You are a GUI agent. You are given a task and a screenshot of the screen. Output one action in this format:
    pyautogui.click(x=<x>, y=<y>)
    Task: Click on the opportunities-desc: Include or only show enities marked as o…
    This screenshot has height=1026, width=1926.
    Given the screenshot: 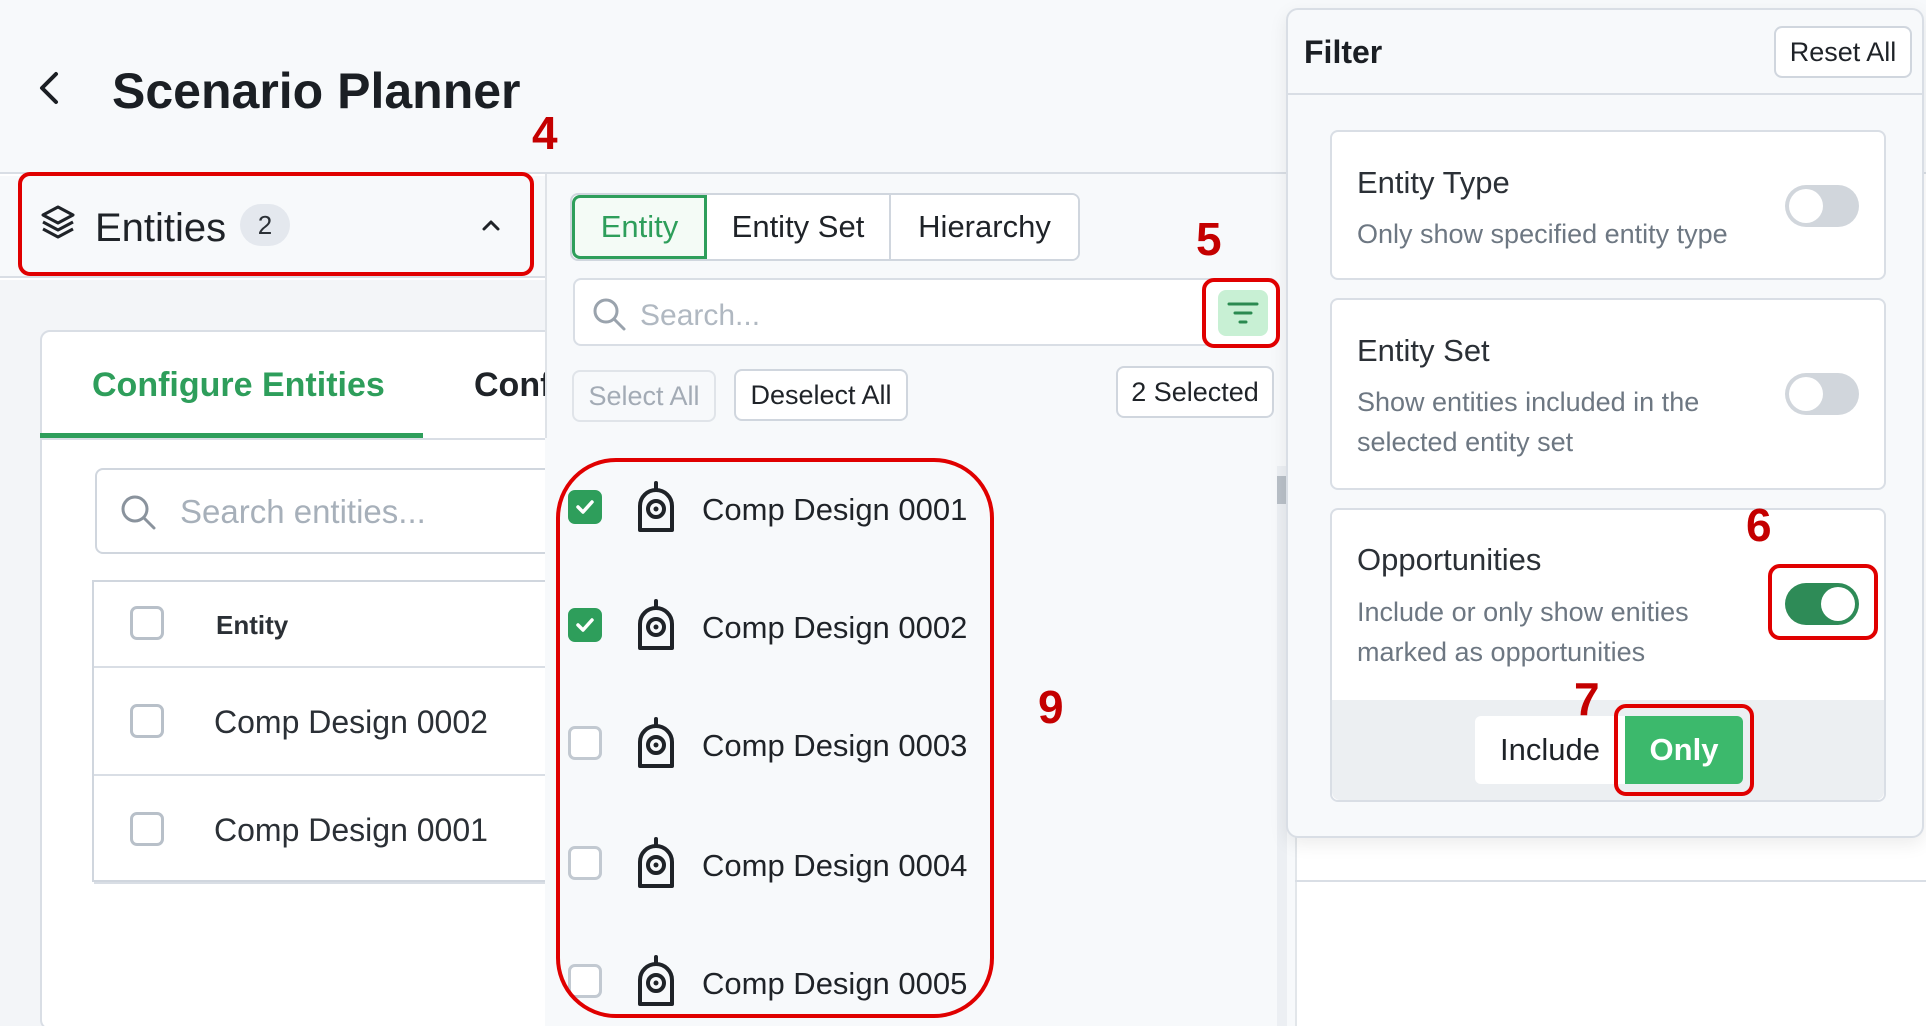 What is the action you would take?
    pyautogui.click(x=1523, y=632)
    